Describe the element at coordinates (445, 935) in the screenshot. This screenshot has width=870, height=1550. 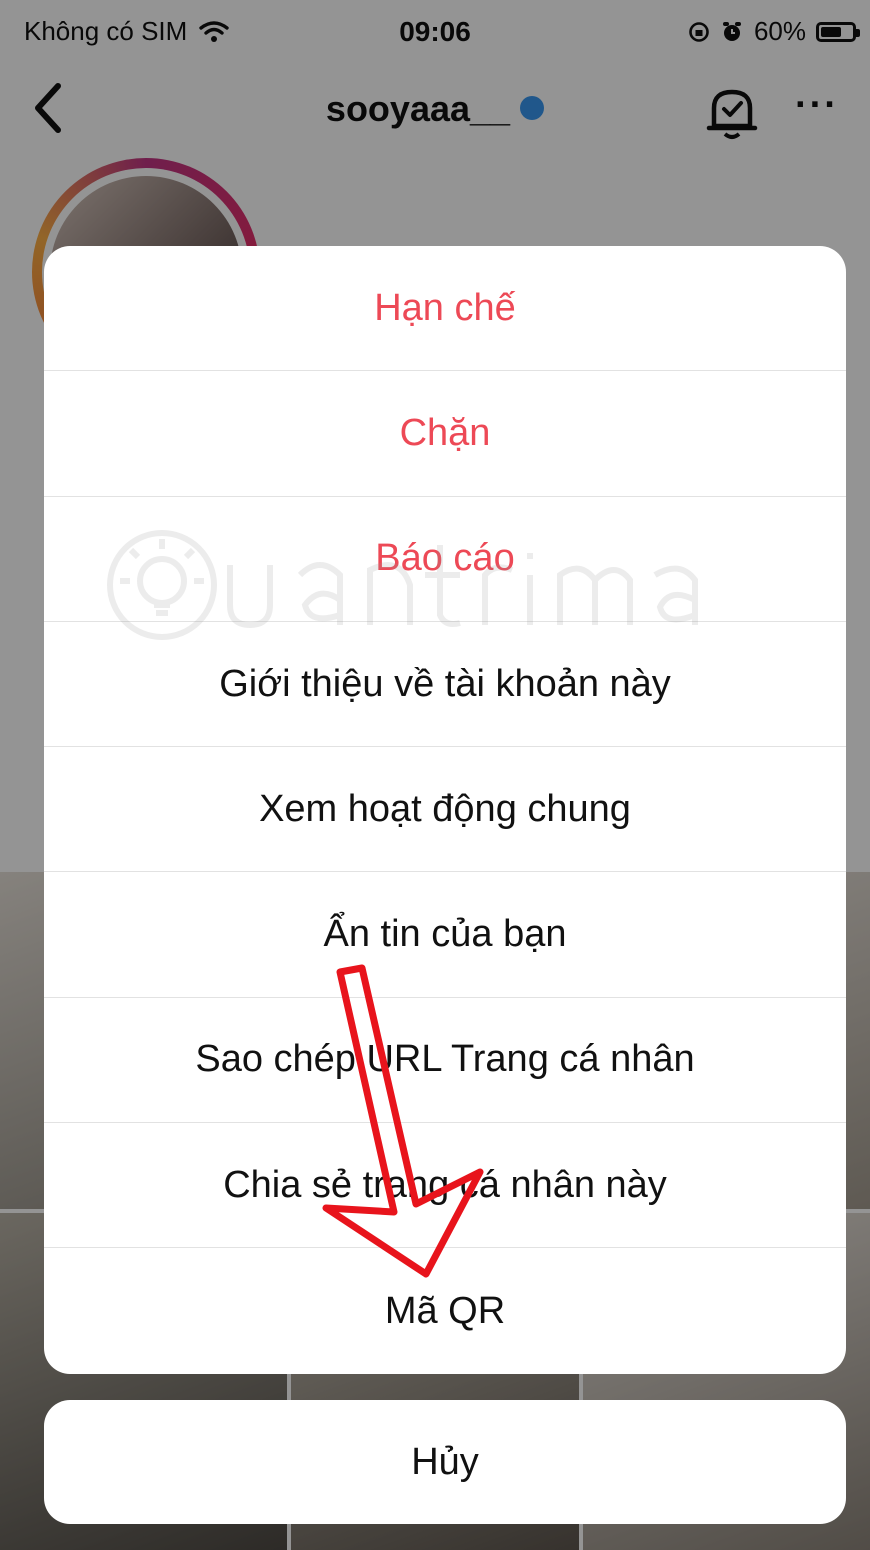
I see `option-hide-story: Ẩn tin của bạn` at that location.